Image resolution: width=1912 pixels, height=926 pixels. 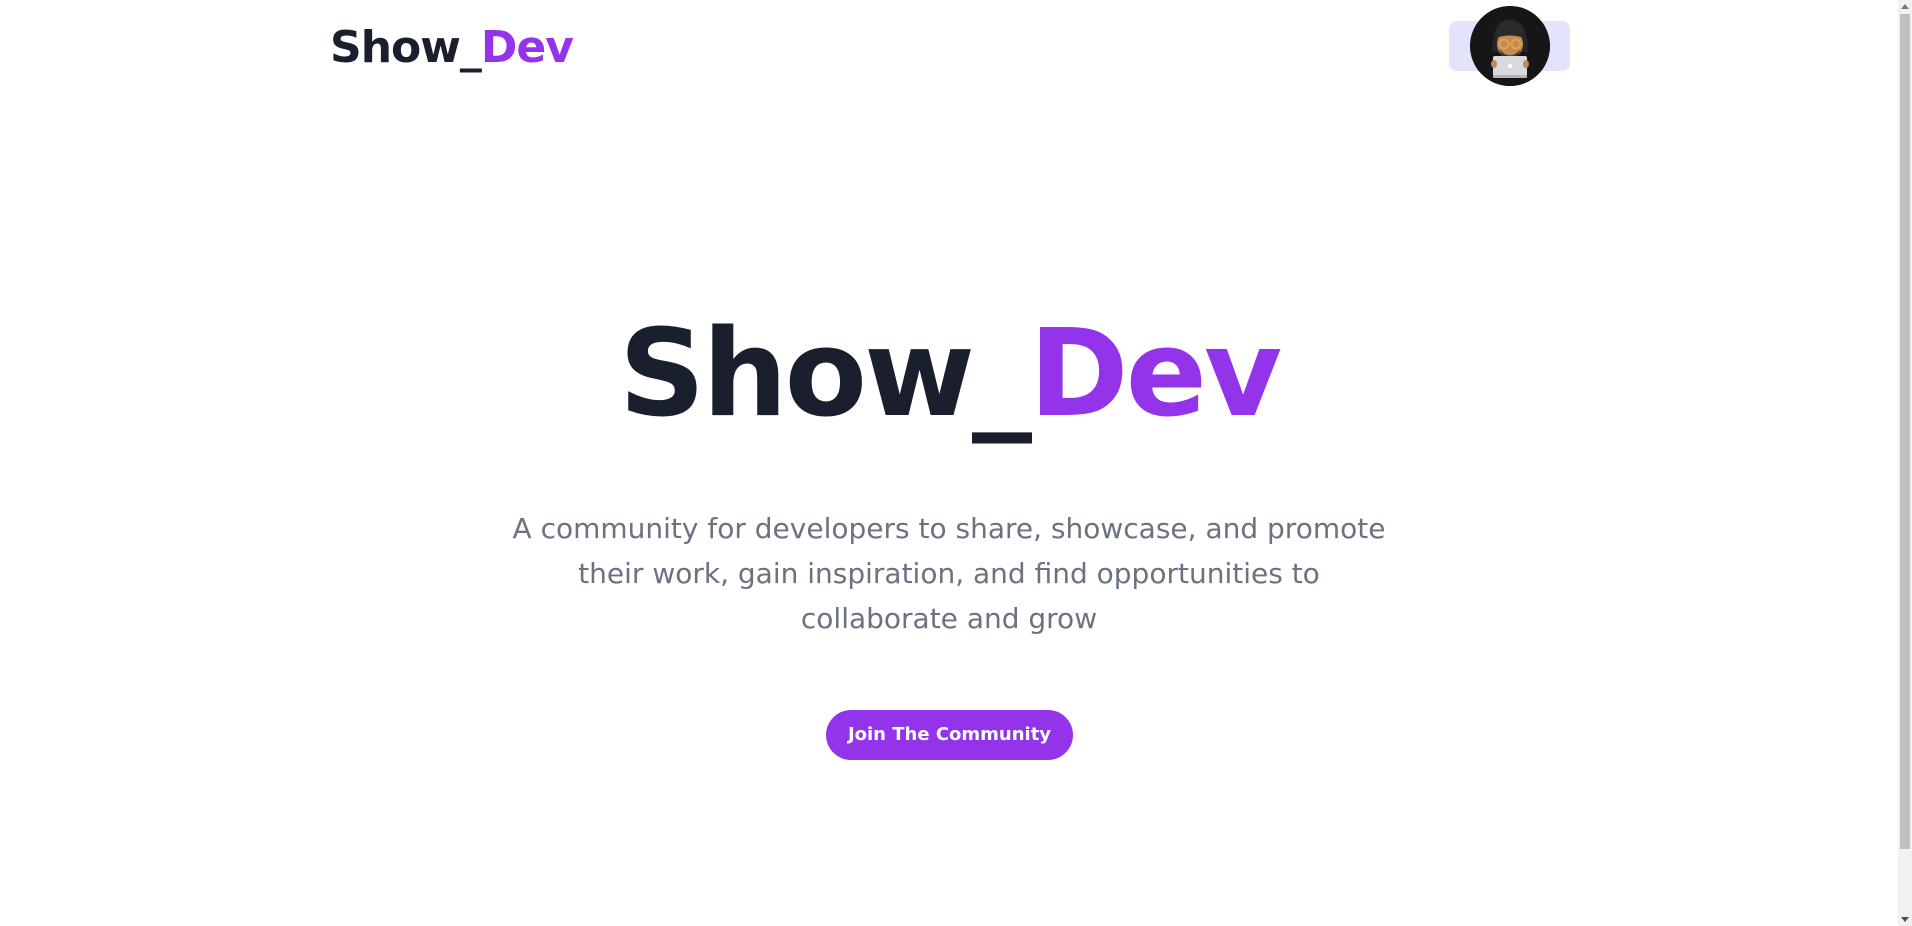 I want to click on scrollbar-thumb, so click(x=1905, y=431).